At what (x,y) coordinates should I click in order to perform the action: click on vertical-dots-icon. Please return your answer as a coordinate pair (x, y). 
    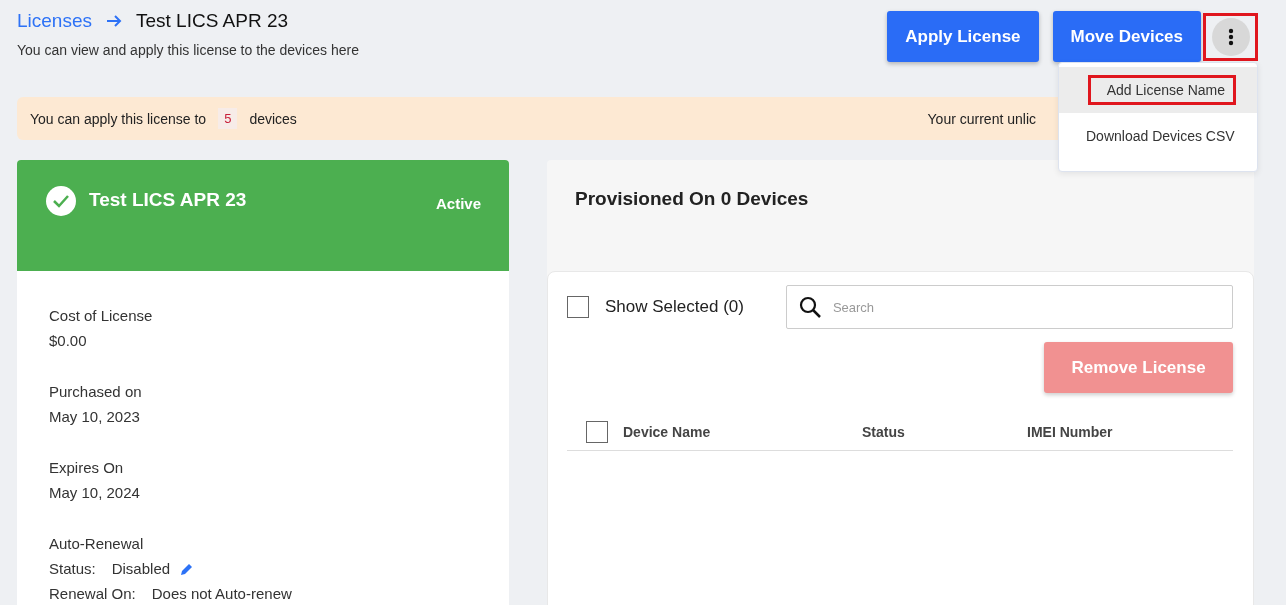
    Looking at the image, I should click on (1230, 36).